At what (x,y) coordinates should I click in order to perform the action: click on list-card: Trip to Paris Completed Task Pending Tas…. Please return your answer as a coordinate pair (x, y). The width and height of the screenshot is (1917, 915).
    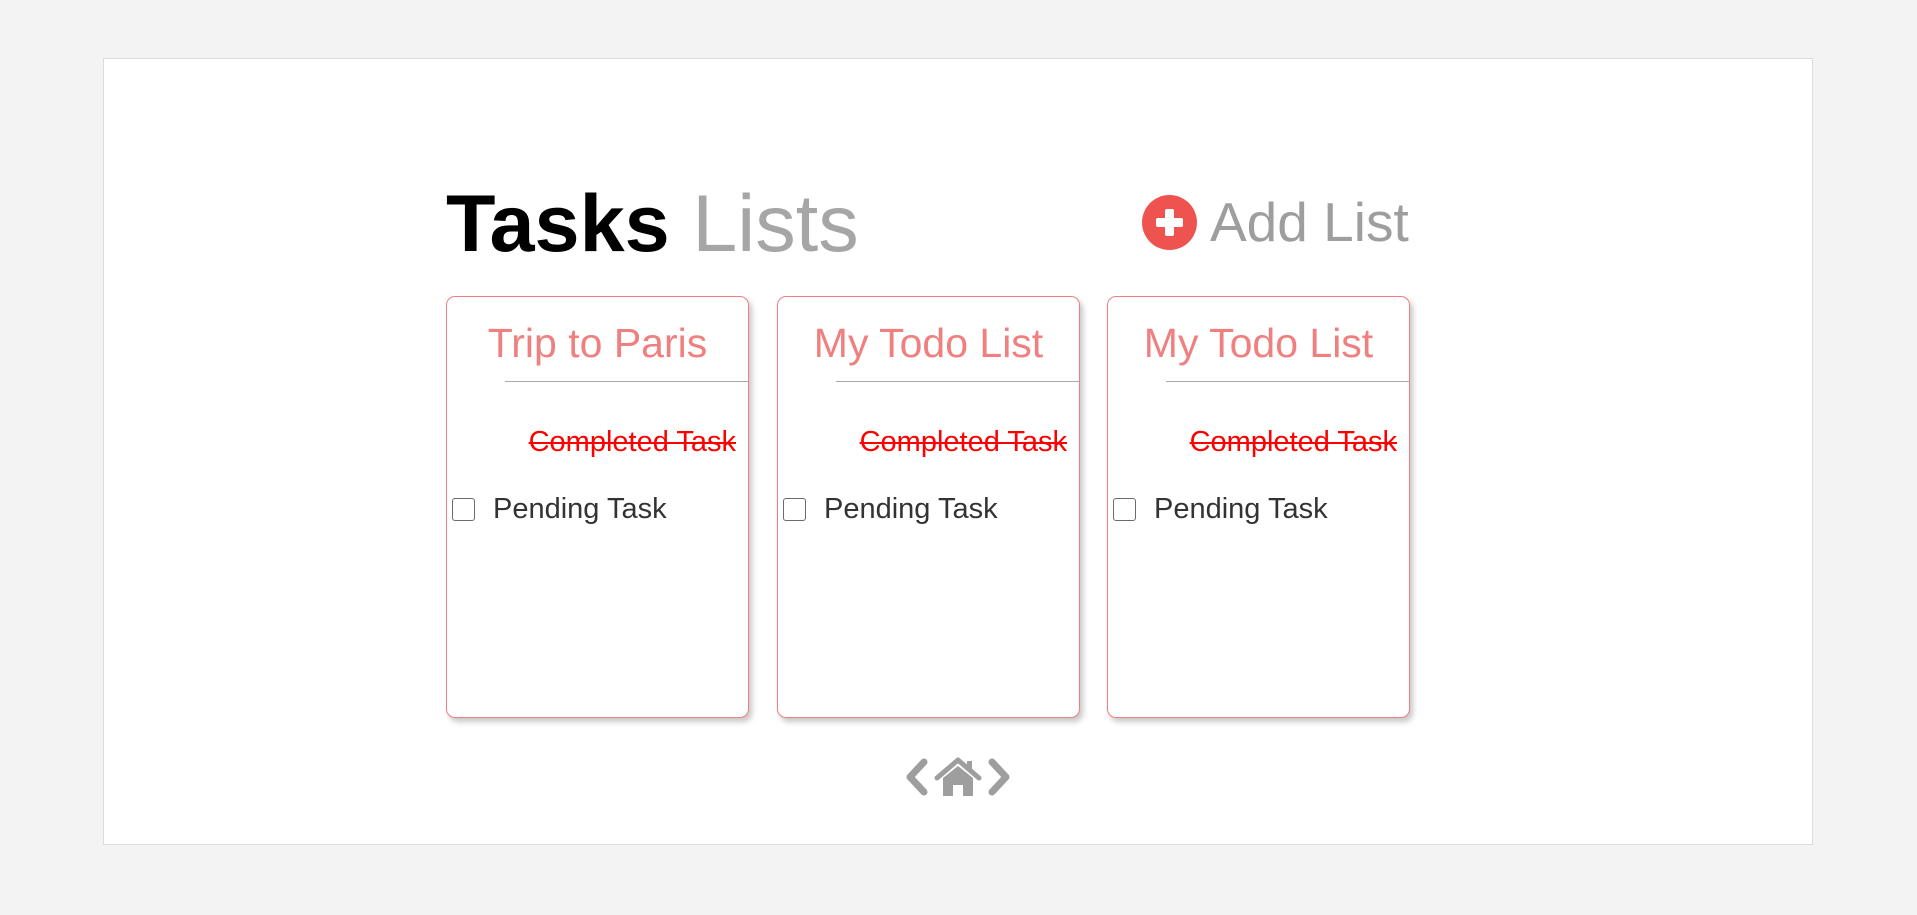
    Looking at the image, I should click on (597, 507).